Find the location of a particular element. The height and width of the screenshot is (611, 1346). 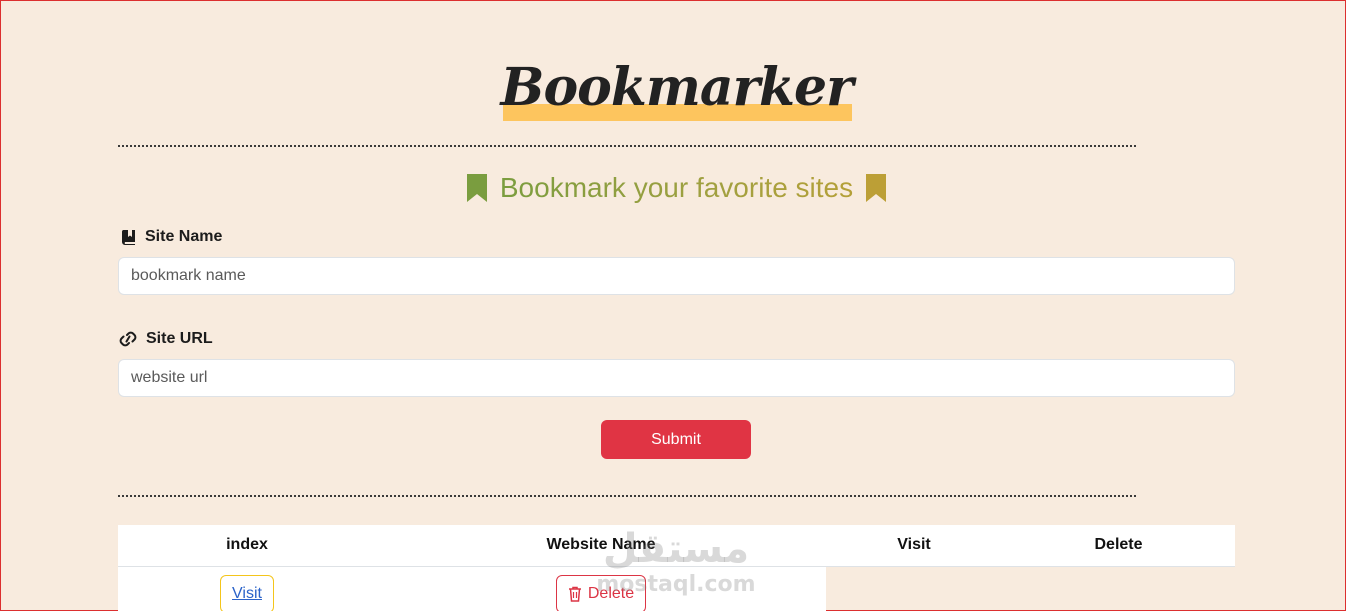

submit-button: Submit is located at coordinates (676, 439).